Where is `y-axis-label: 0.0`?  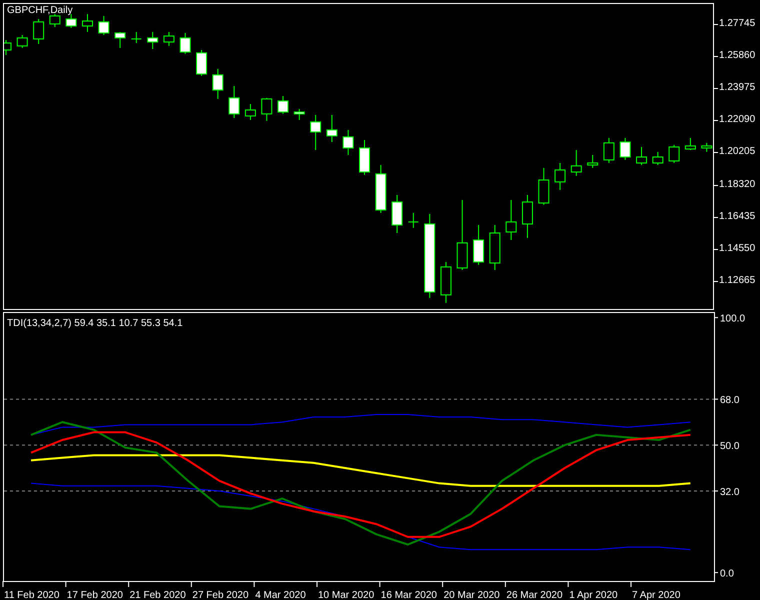
y-axis-label: 0.0 is located at coordinates (727, 574).